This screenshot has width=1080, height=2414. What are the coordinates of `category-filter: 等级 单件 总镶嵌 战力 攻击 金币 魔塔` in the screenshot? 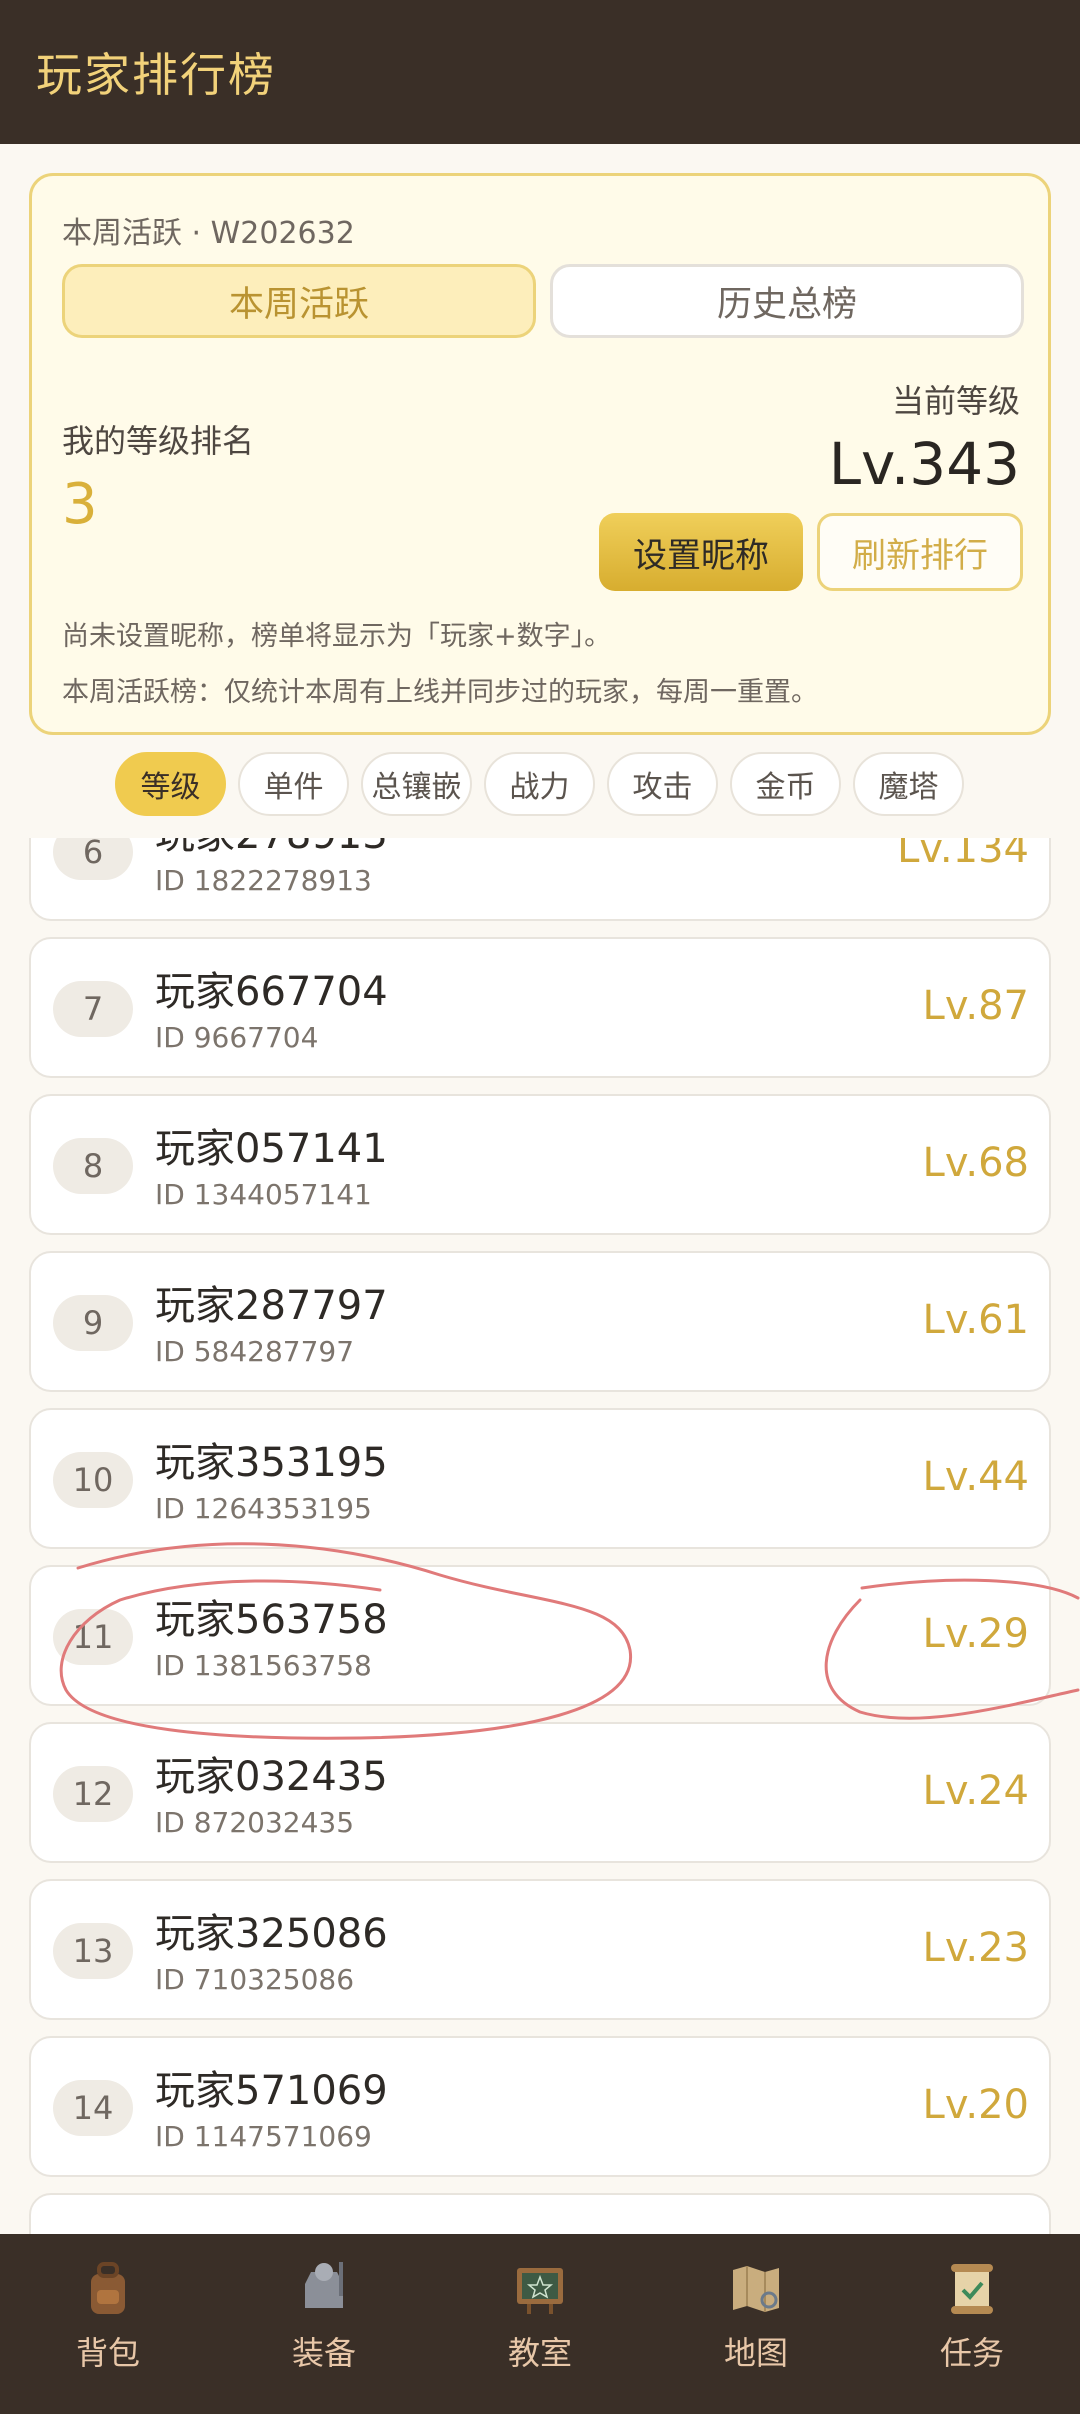 It's located at (540, 784).